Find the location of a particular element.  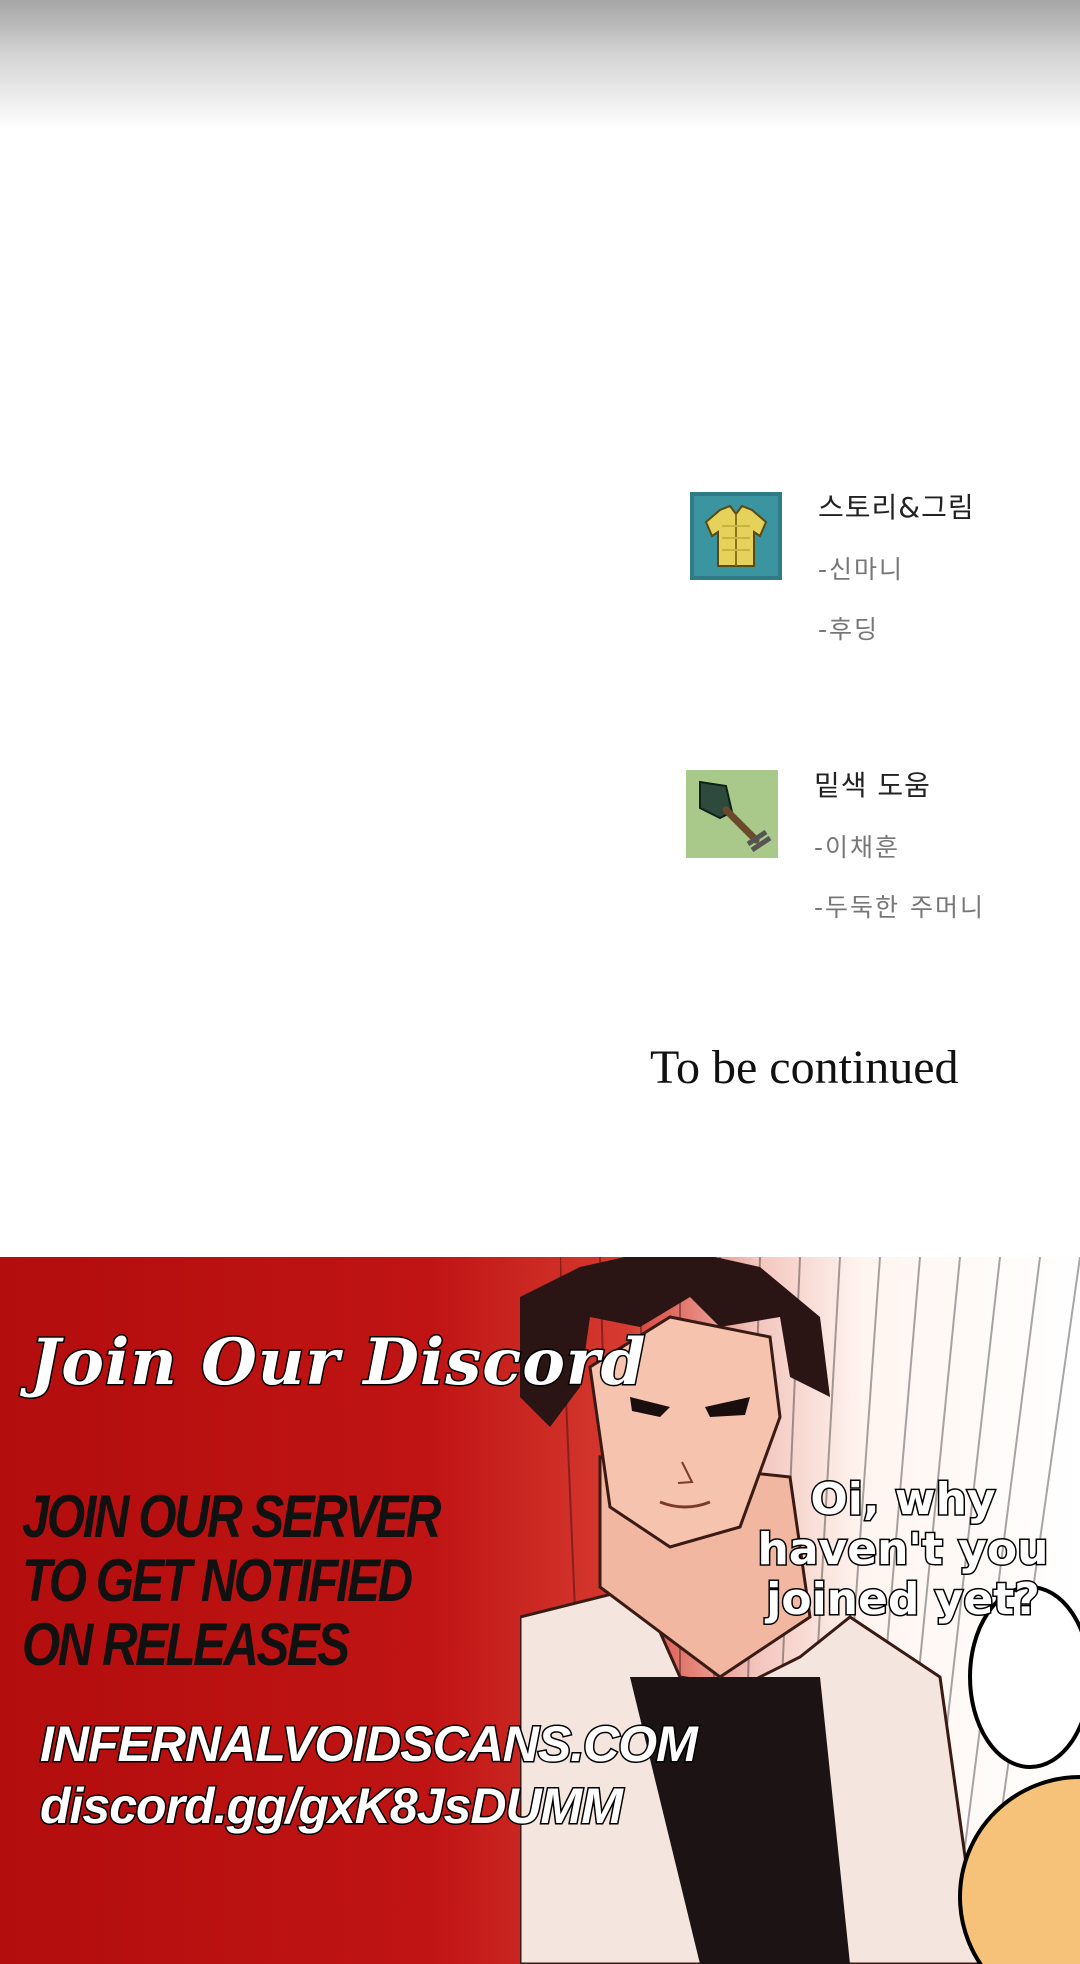

to-be-continued: To be continued is located at coordinates (804, 1067).